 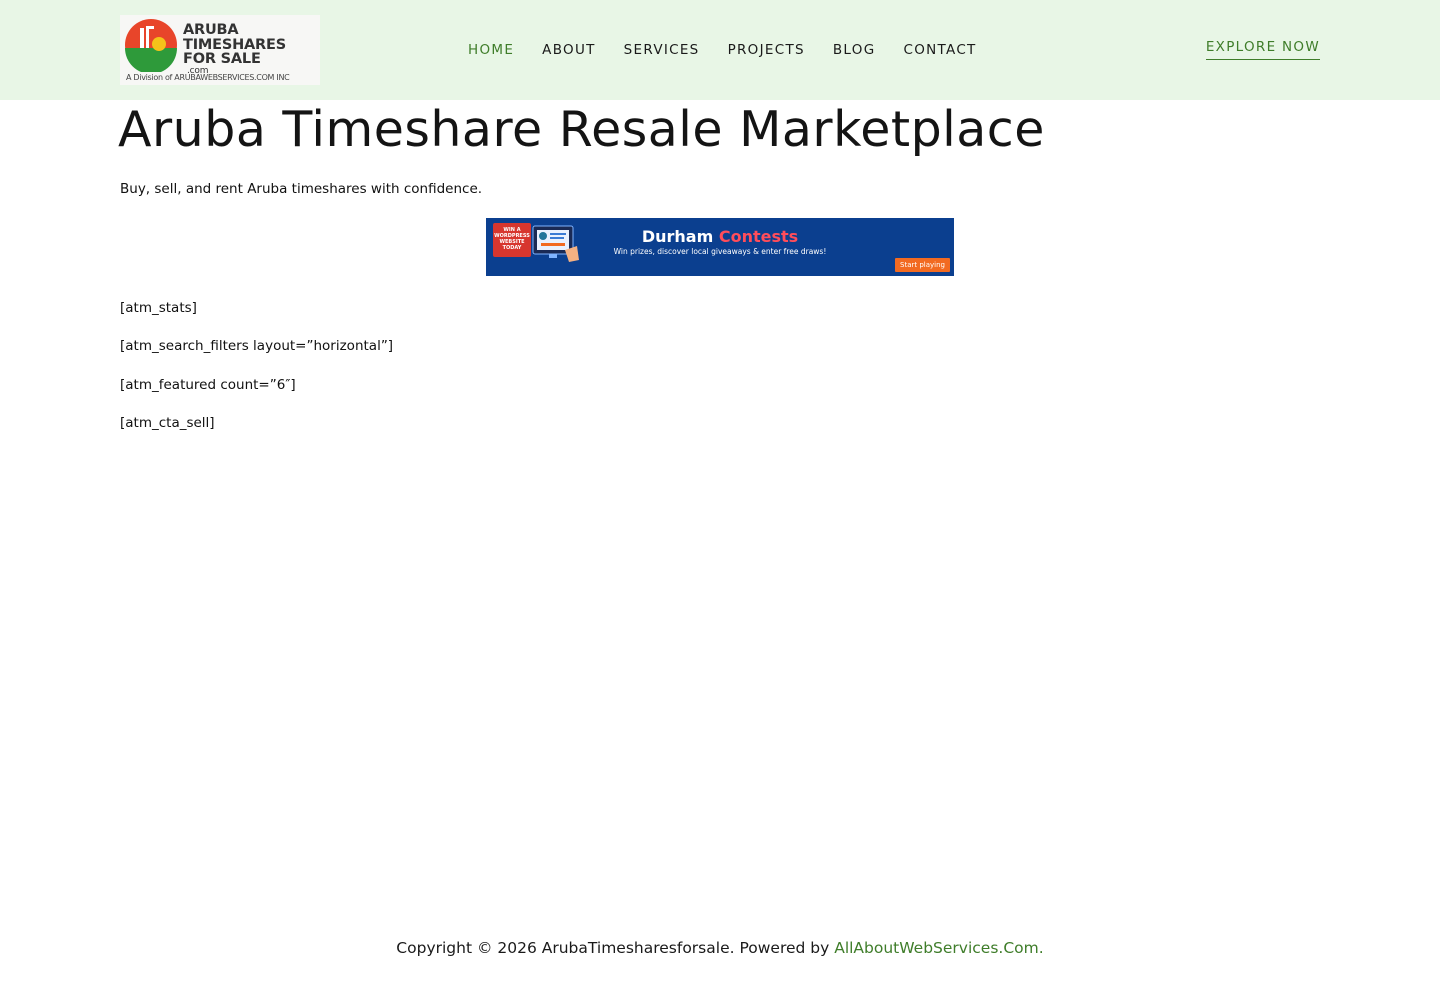 I want to click on shortcode-text: [atm_search_filters layout=”horizontal”], so click(x=257, y=346).